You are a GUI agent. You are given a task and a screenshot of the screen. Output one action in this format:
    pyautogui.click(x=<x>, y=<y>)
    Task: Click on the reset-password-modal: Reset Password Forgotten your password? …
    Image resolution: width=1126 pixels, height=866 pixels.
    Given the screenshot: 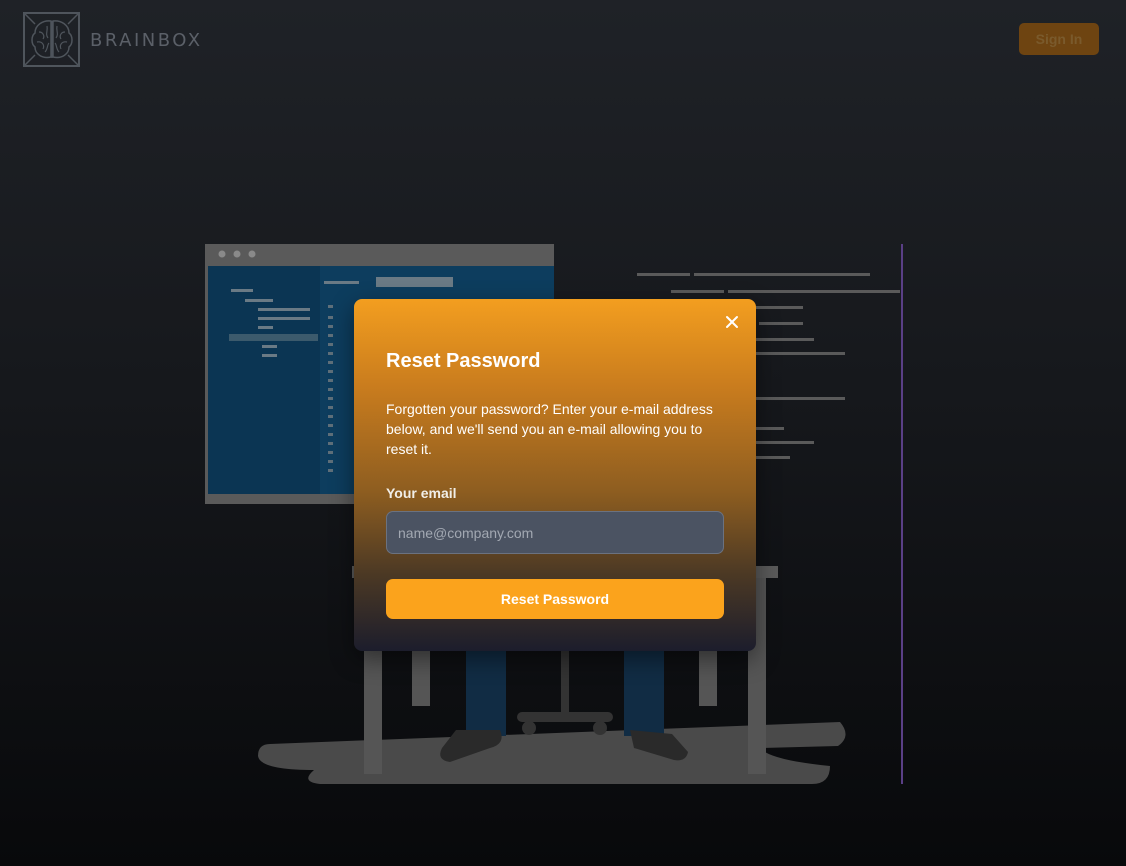 What is the action you would take?
    pyautogui.click(x=555, y=475)
    